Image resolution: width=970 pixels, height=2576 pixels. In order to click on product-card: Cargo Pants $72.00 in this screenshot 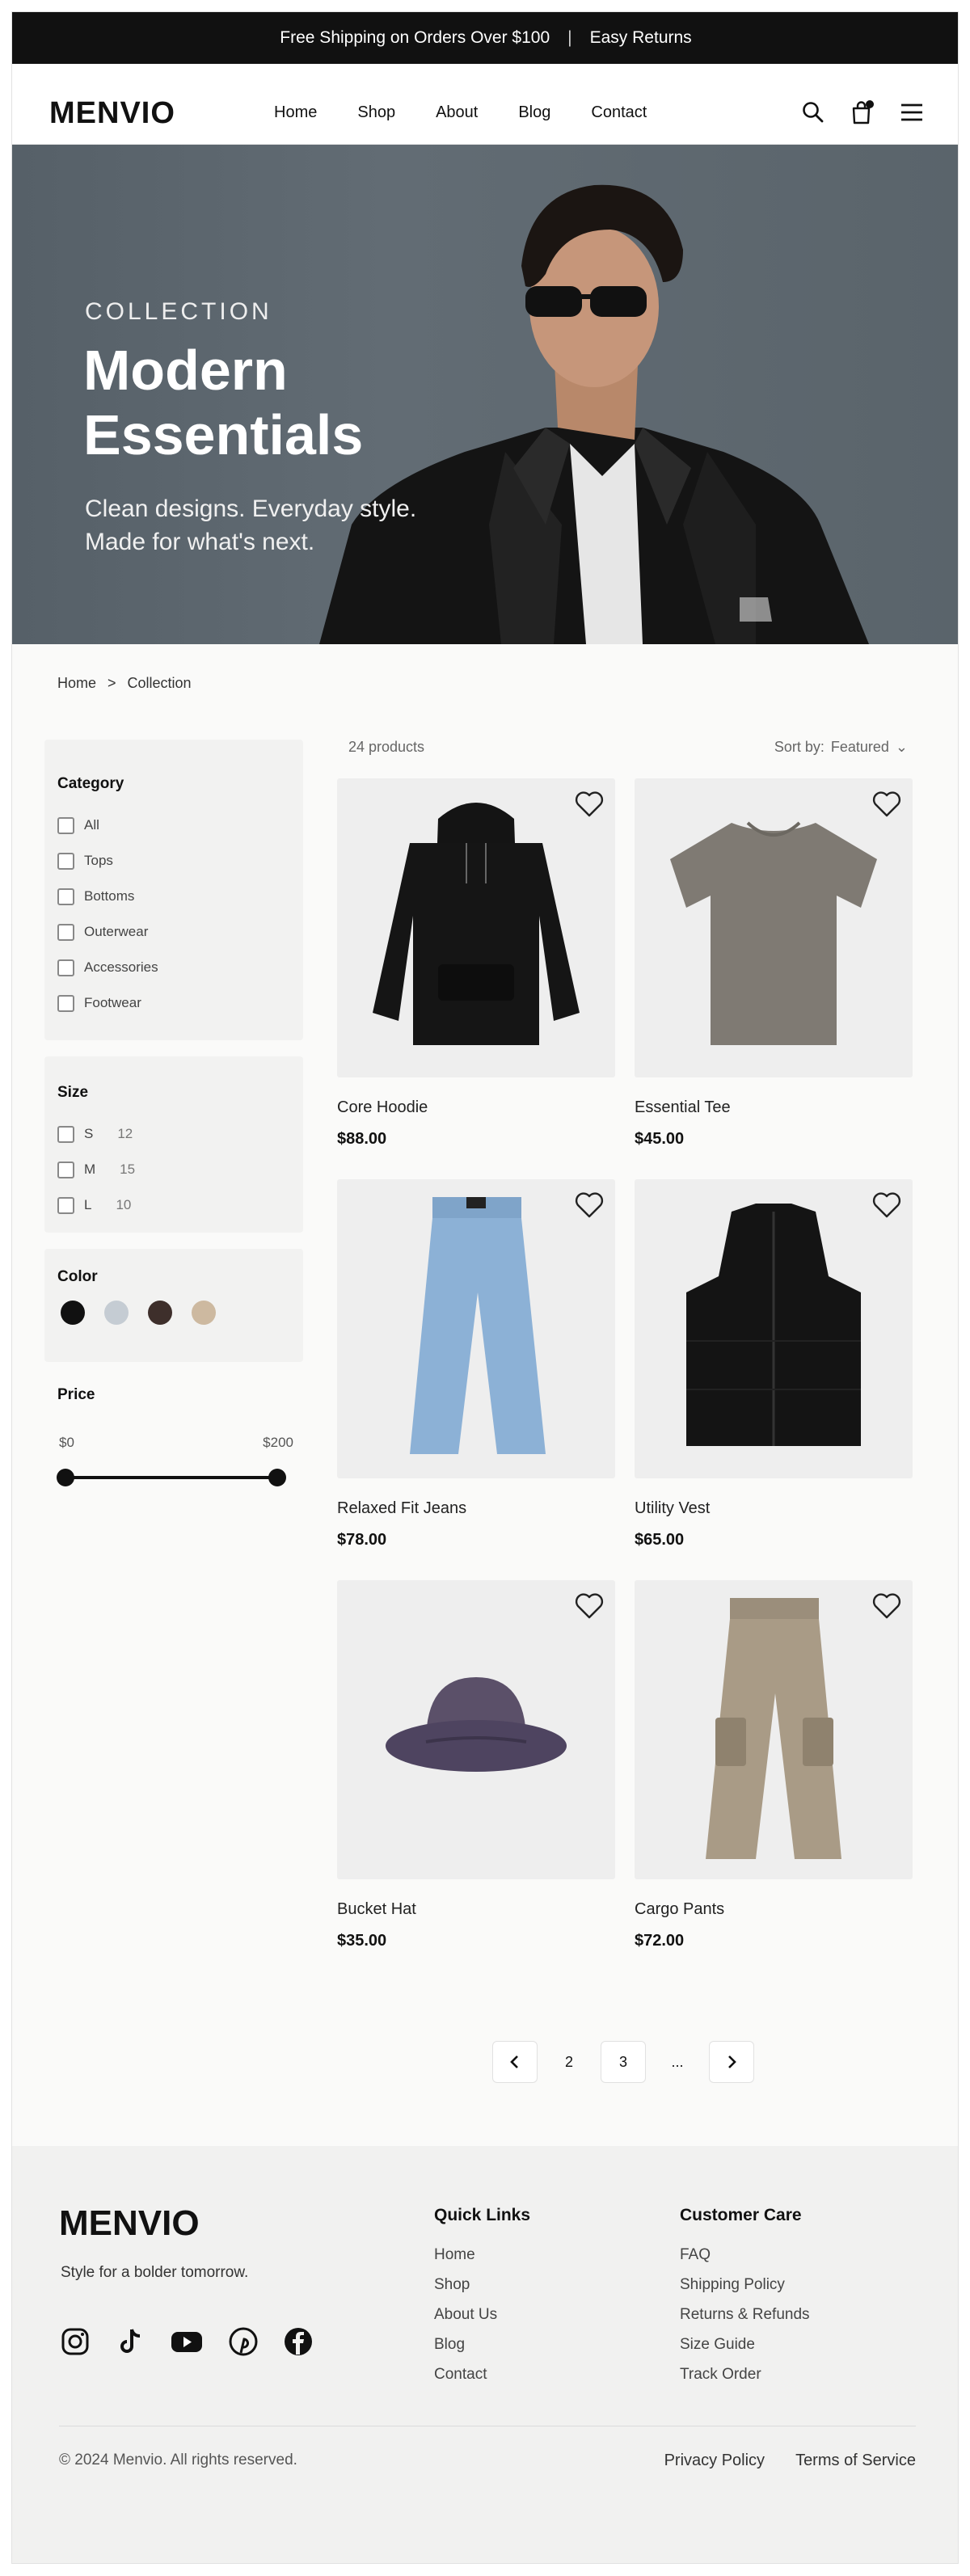, I will do `click(774, 1765)`.